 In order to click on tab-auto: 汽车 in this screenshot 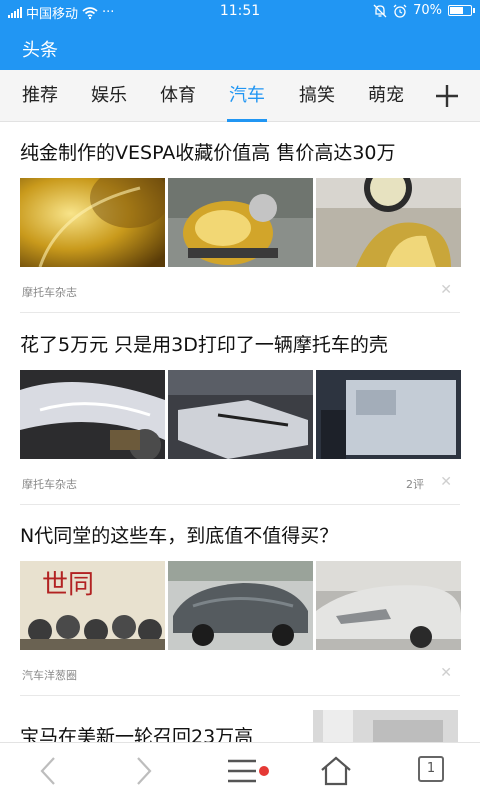, I will do `click(247, 96)`.